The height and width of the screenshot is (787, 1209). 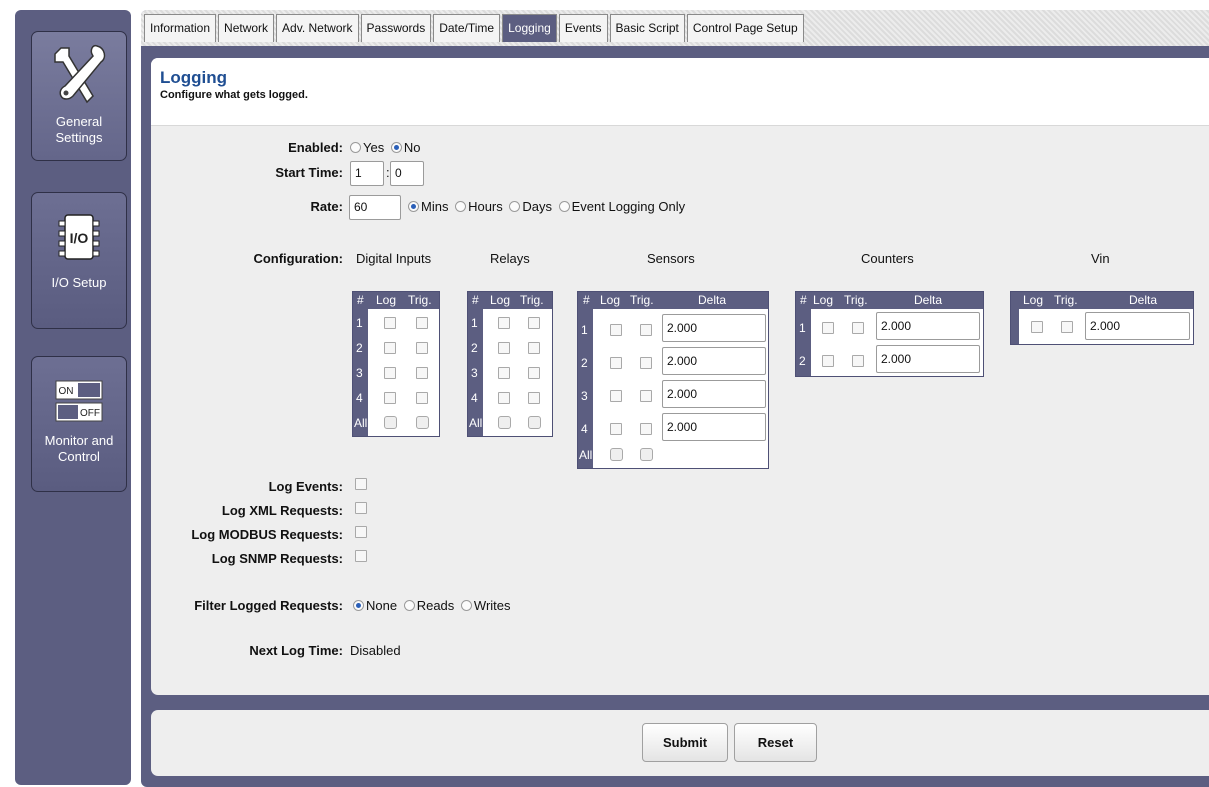 I want to click on rate-hours-radio, so click(x=461, y=206).